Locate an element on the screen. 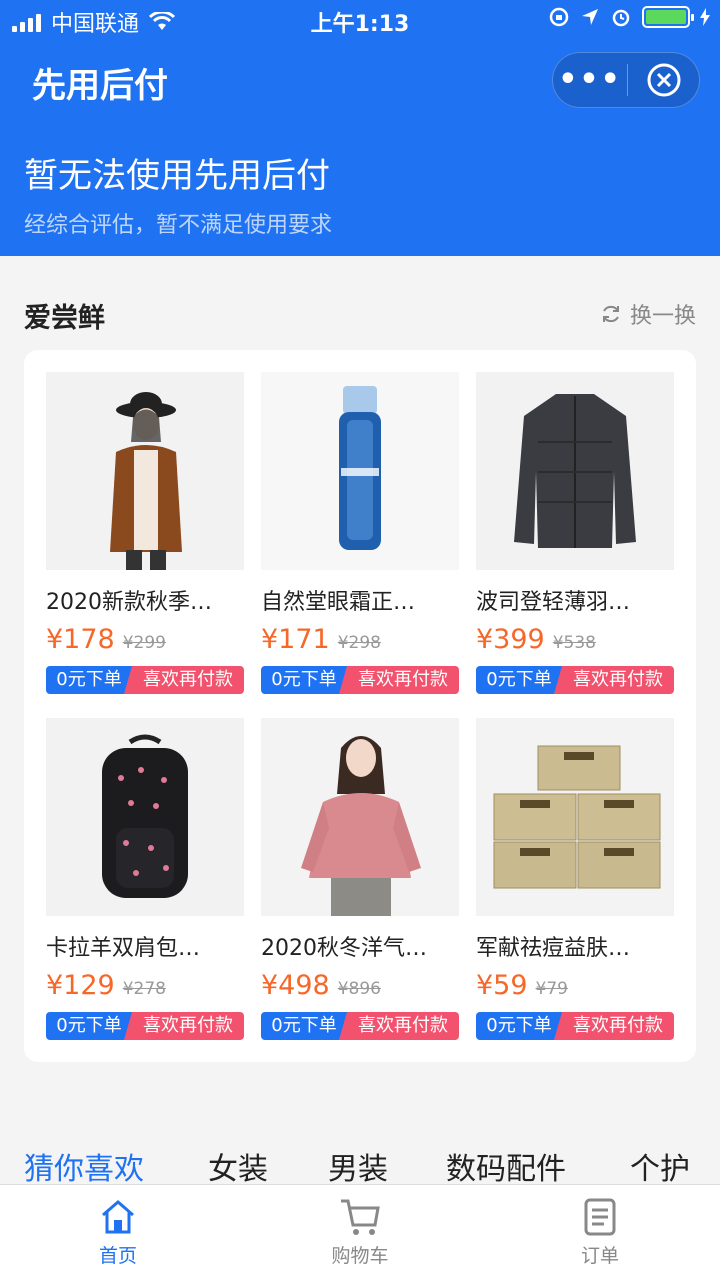  close-icon is located at coordinates (663, 80).